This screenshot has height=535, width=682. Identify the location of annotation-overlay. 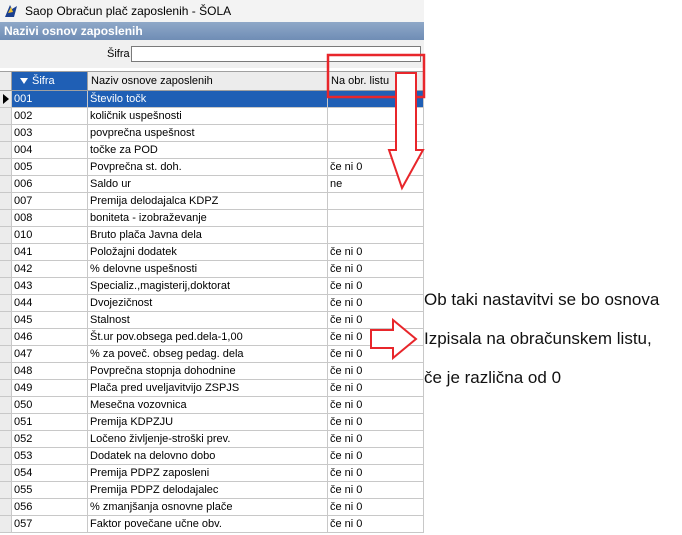
(376, 207).